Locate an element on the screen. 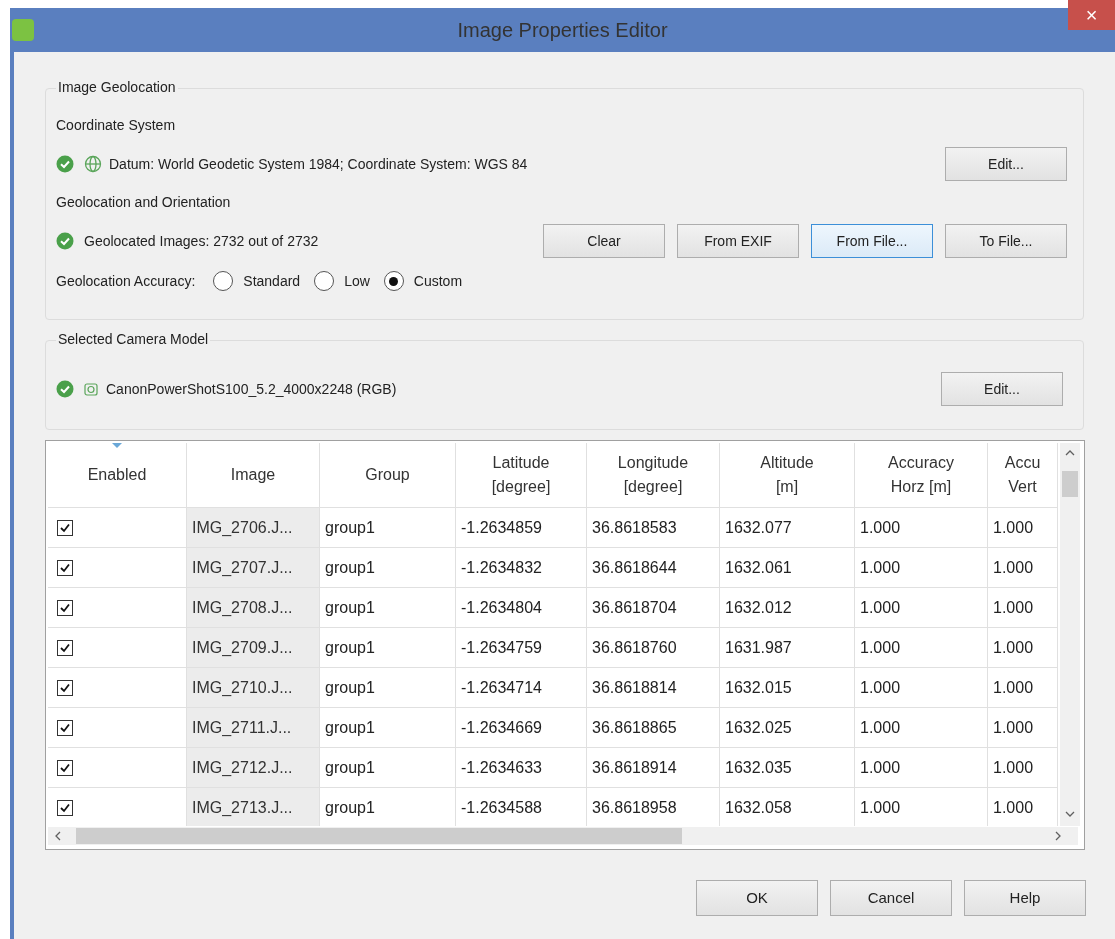 The width and height of the screenshot is (1115, 939). column-header: Enabled is located at coordinates (117, 475).